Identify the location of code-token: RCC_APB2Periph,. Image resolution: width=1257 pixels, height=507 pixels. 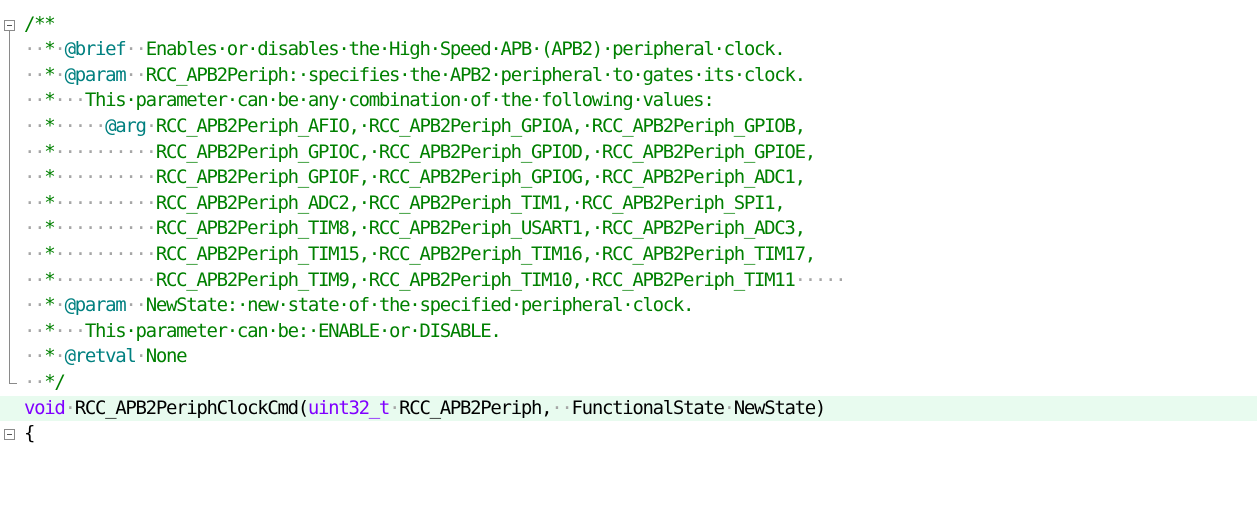
(475, 407).